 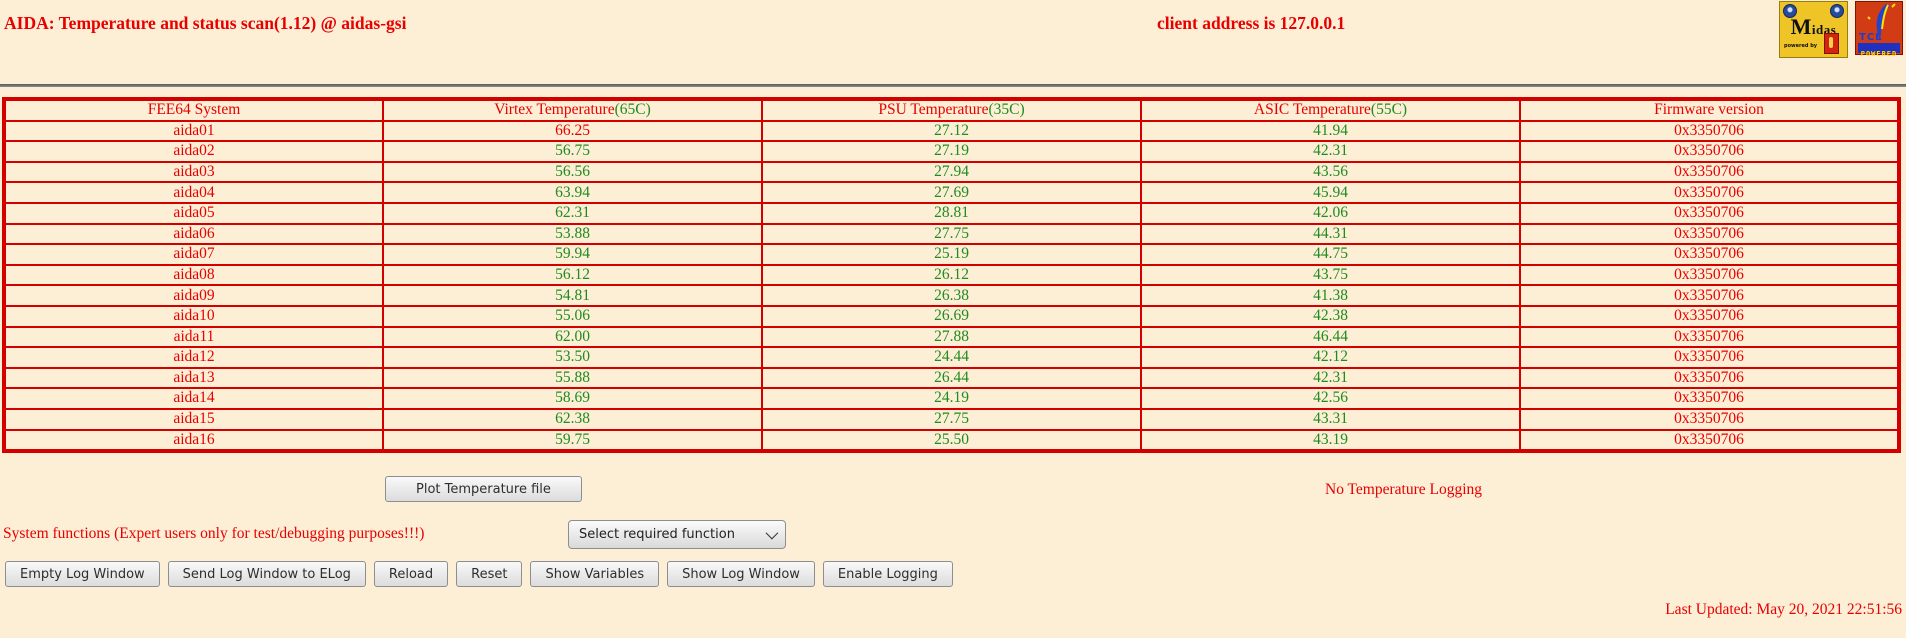 What do you see at coordinates (1251, 23) in the screenshot?
I see `client-address-label: client address is 127.0.0.1` at bounding box center [1251, 23].